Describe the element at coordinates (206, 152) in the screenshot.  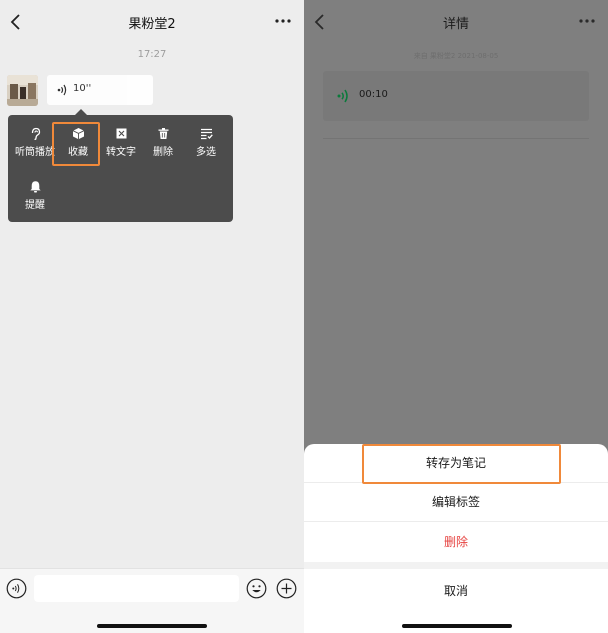
I see `menu-item-label: 多选` at that location.